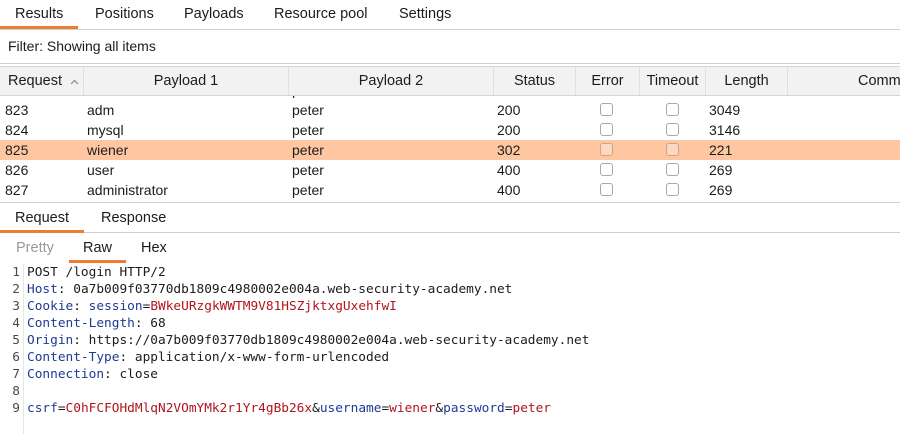 The height and width of the screenshot is (434, 900). What do you see at coordinates (42, 81) in the screenshot?
I see `column-header-request: Request` at bounding box center [42, 81].